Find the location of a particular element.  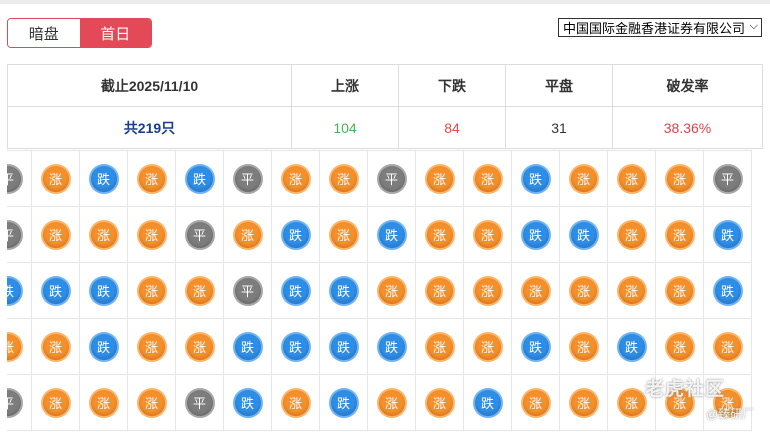

header-down: 下跌 is located at coordinates (452, 85).